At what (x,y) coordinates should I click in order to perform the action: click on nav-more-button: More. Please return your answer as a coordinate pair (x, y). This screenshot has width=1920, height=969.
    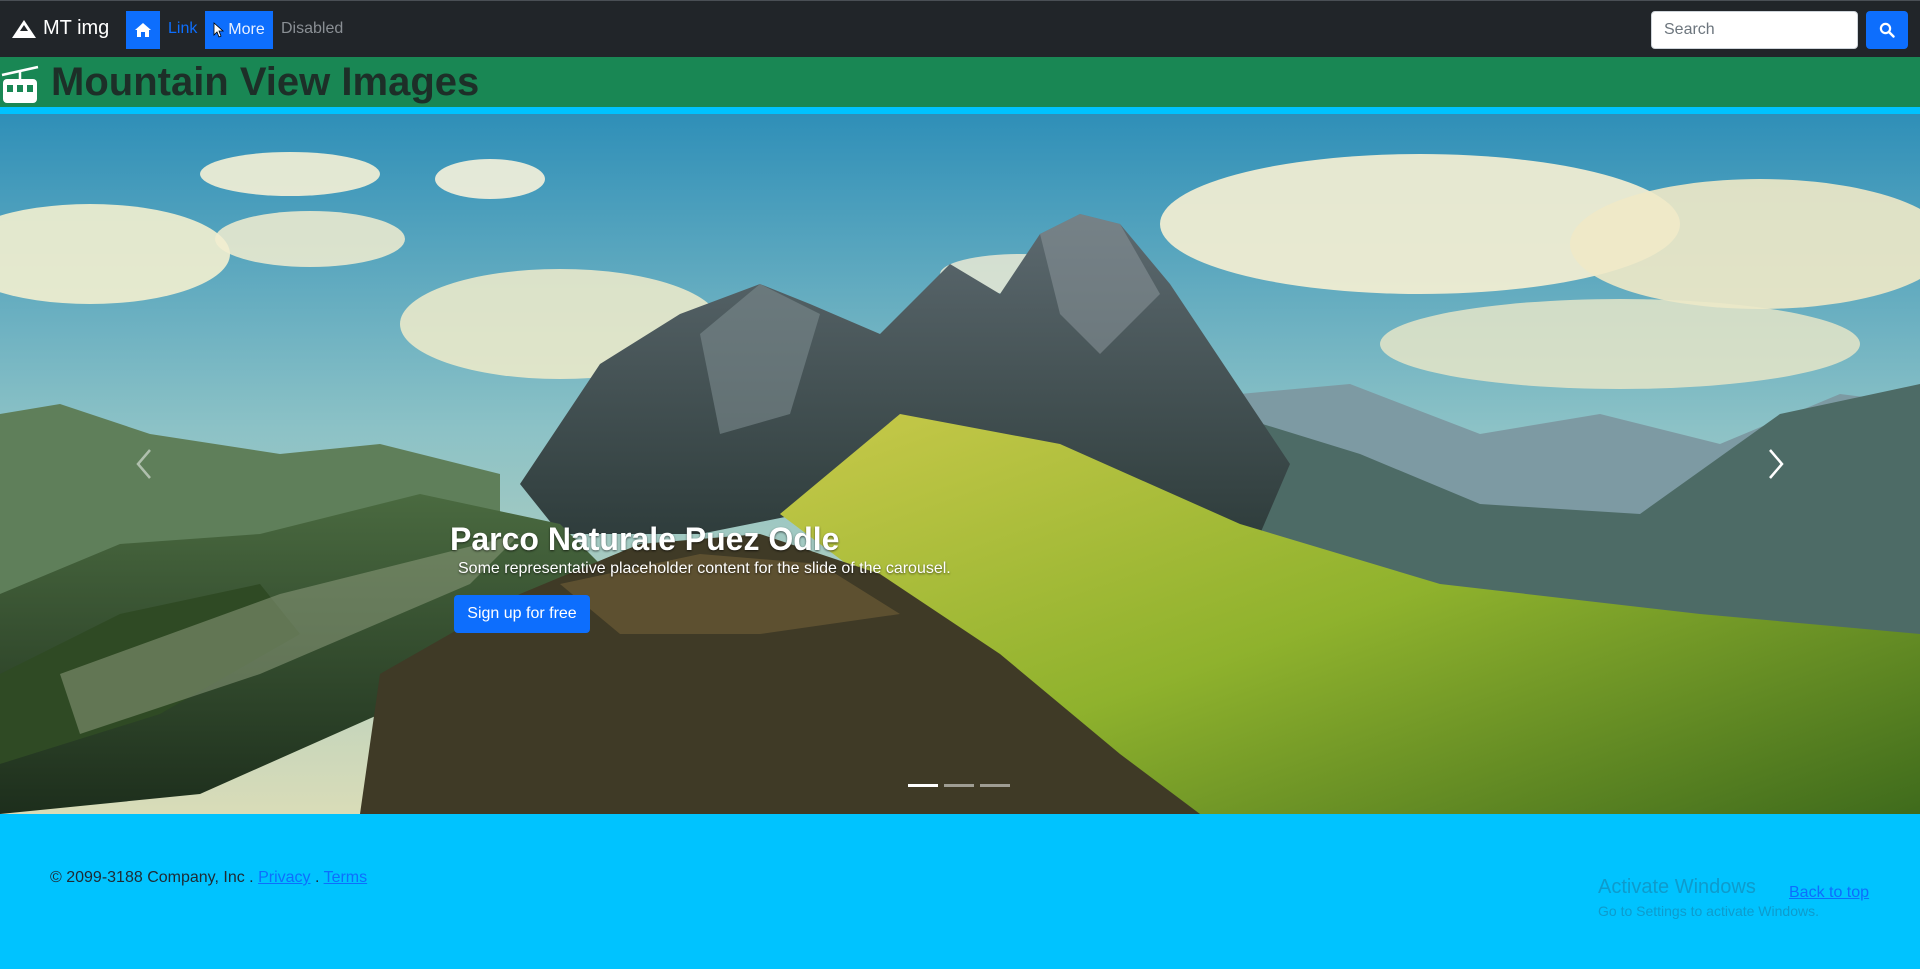
    Looking at the image, I should click on (239, 30).